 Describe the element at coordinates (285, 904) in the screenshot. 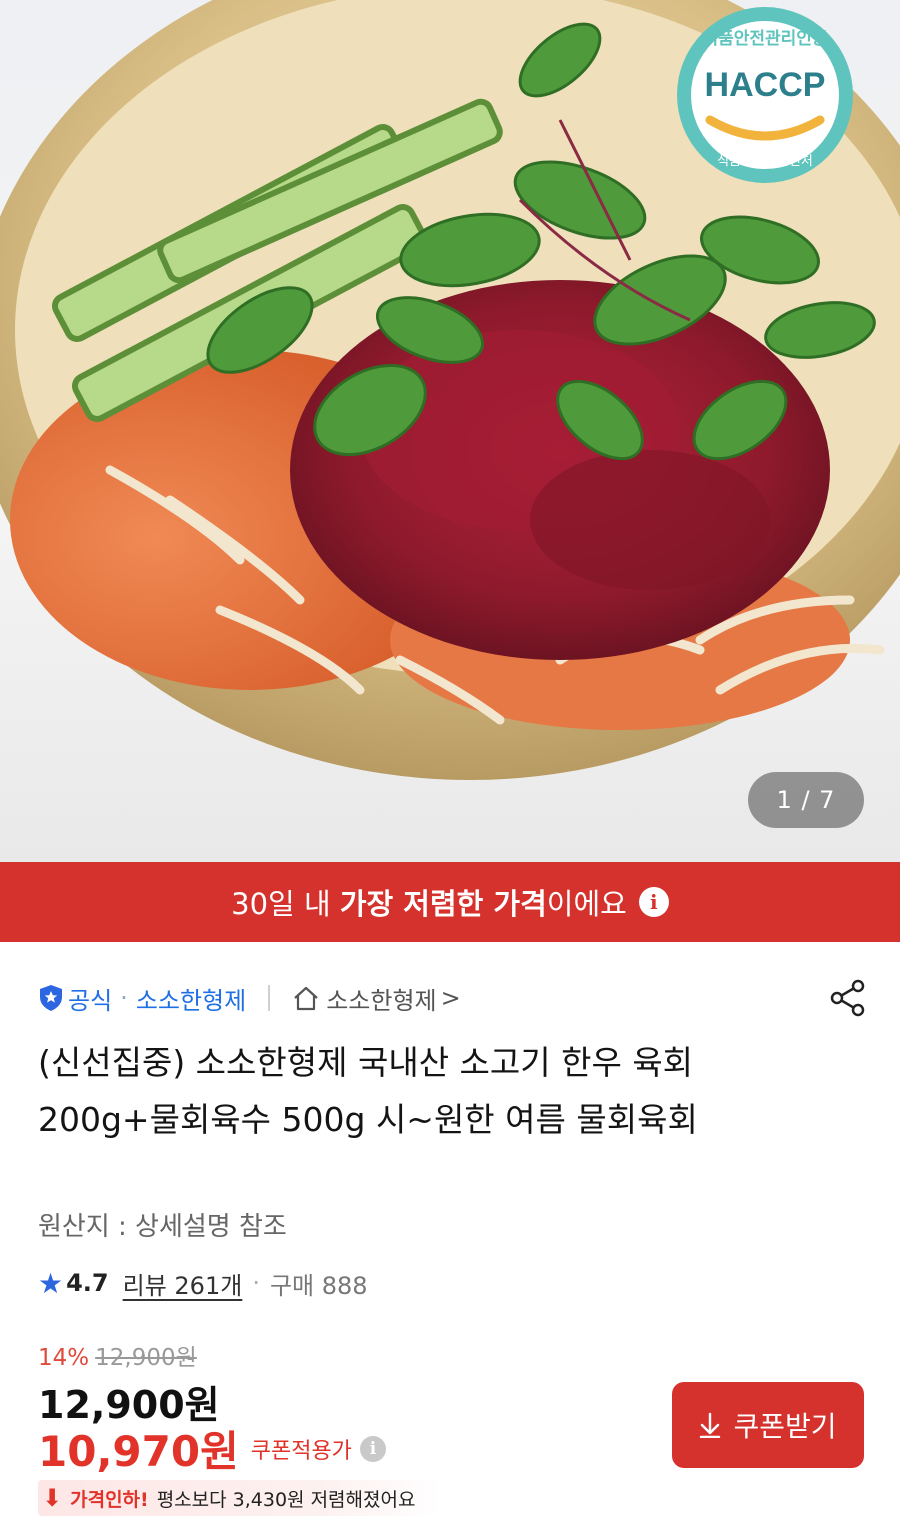

I see `banner-text-prefix: 30일 내` at that location.